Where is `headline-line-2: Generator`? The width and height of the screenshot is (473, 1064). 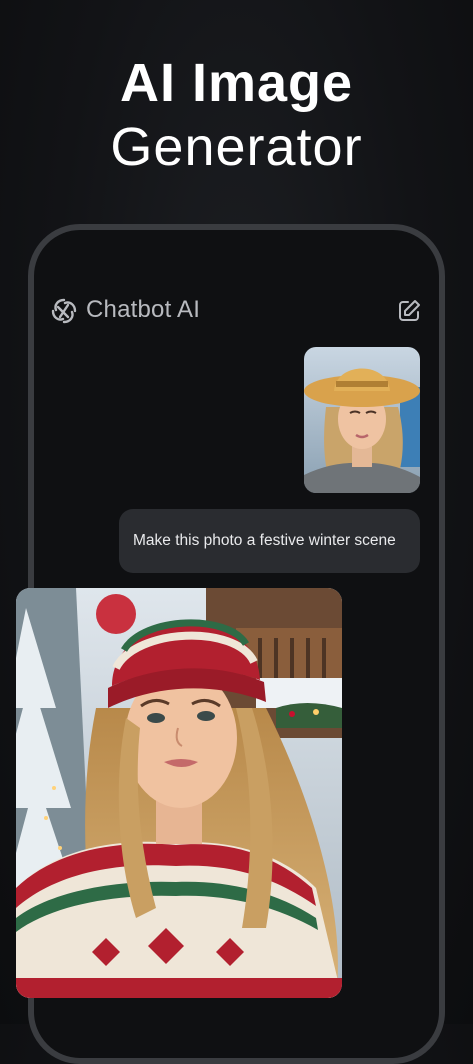 headline-line-2: Generator is located at coordinates (236, 147).